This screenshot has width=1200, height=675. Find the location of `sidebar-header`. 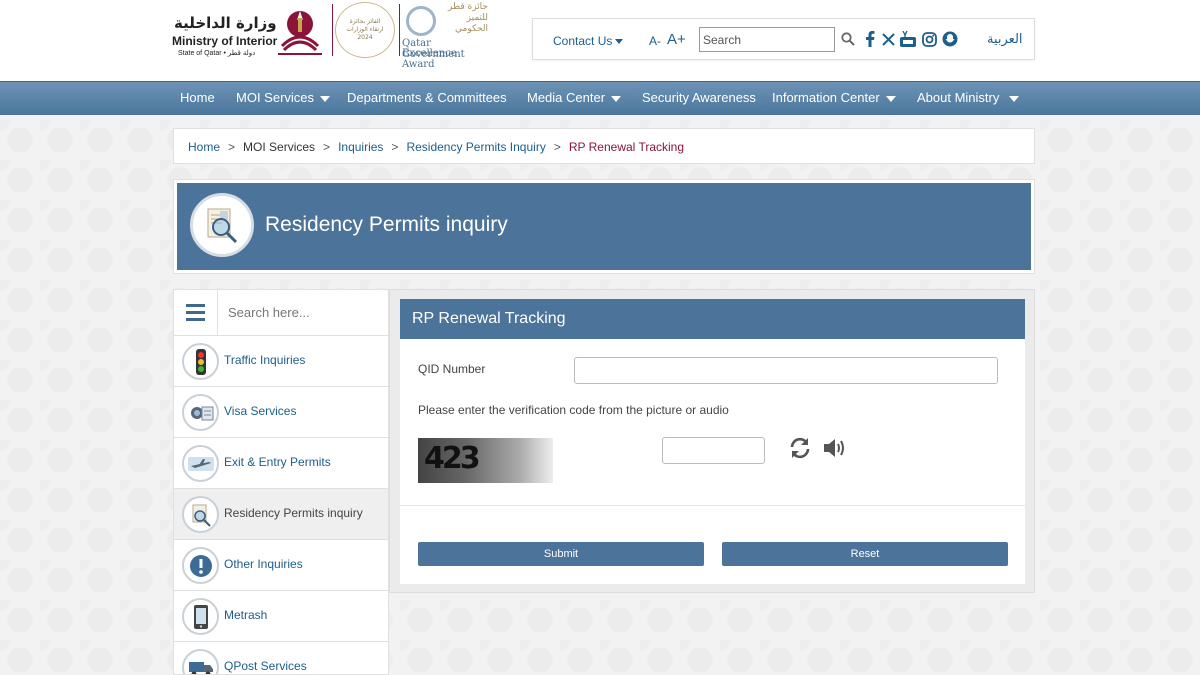

sidebar-header is located at coordinates (281, 313).